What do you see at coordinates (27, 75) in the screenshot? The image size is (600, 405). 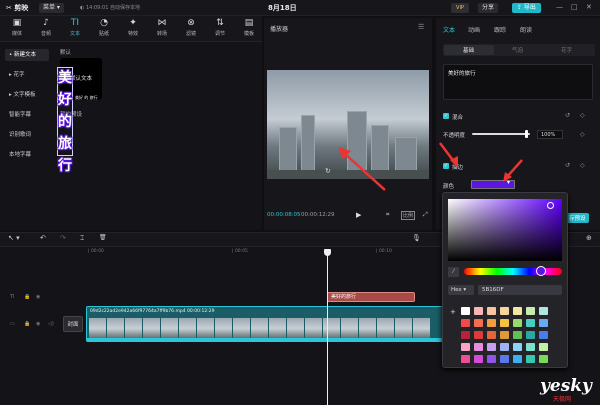 I see `nav-fancy-text: ▸ 花字` at bounding box center [27, 75].